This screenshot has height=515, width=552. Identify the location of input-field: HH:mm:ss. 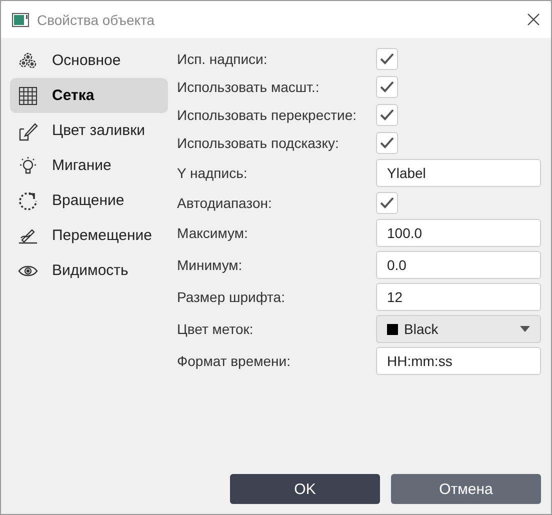
(458, 361).